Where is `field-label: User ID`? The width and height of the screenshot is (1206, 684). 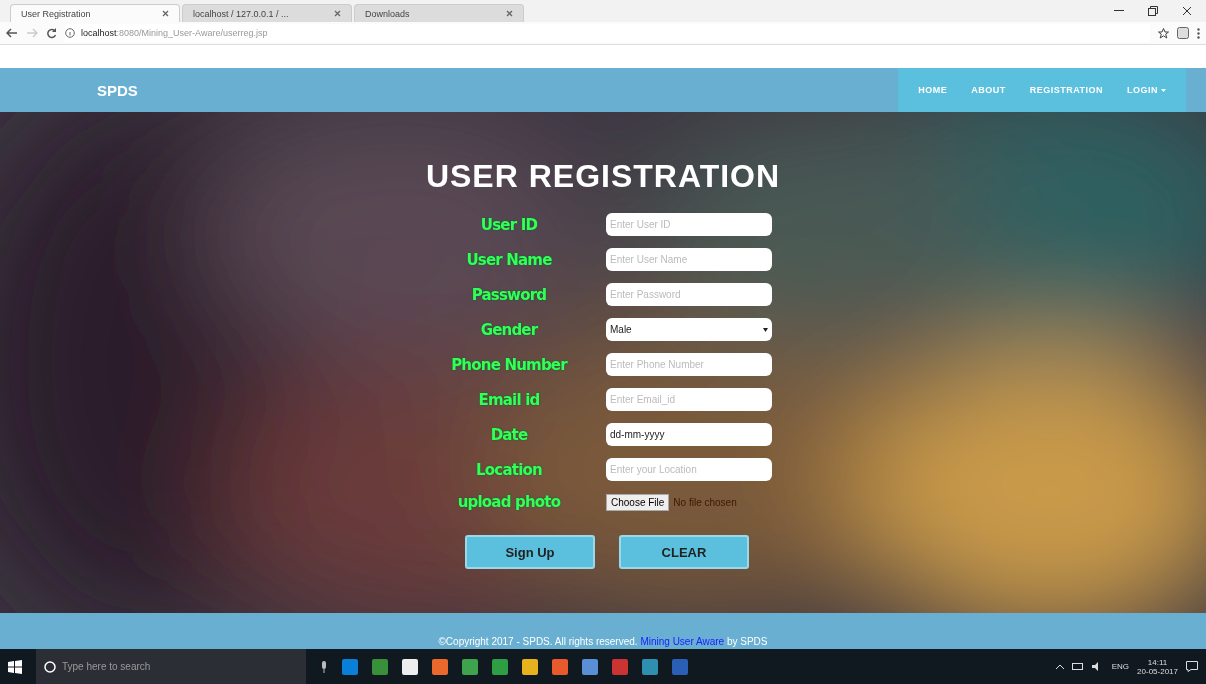
field-label: User ID is located at coordinates (509, 224).